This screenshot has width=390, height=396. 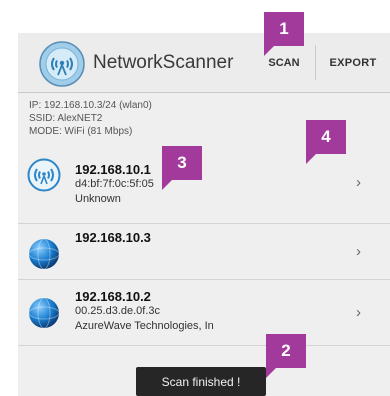 I want to click on device-ip: 192.168.10.2, so click(x=113, y=296).